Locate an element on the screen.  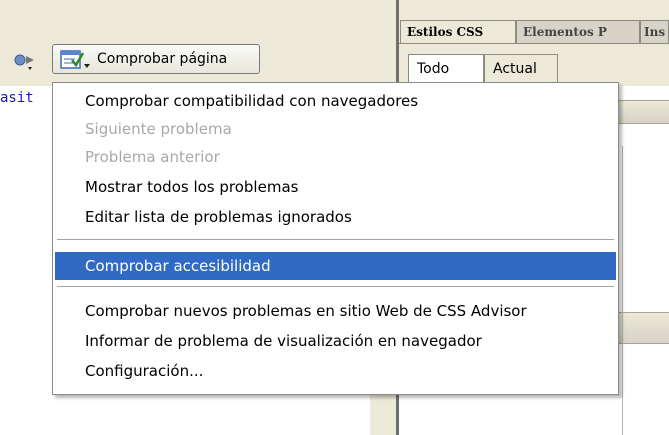
menu-item-next-issue: Siguiente problema is located at coordinates (335, 129).